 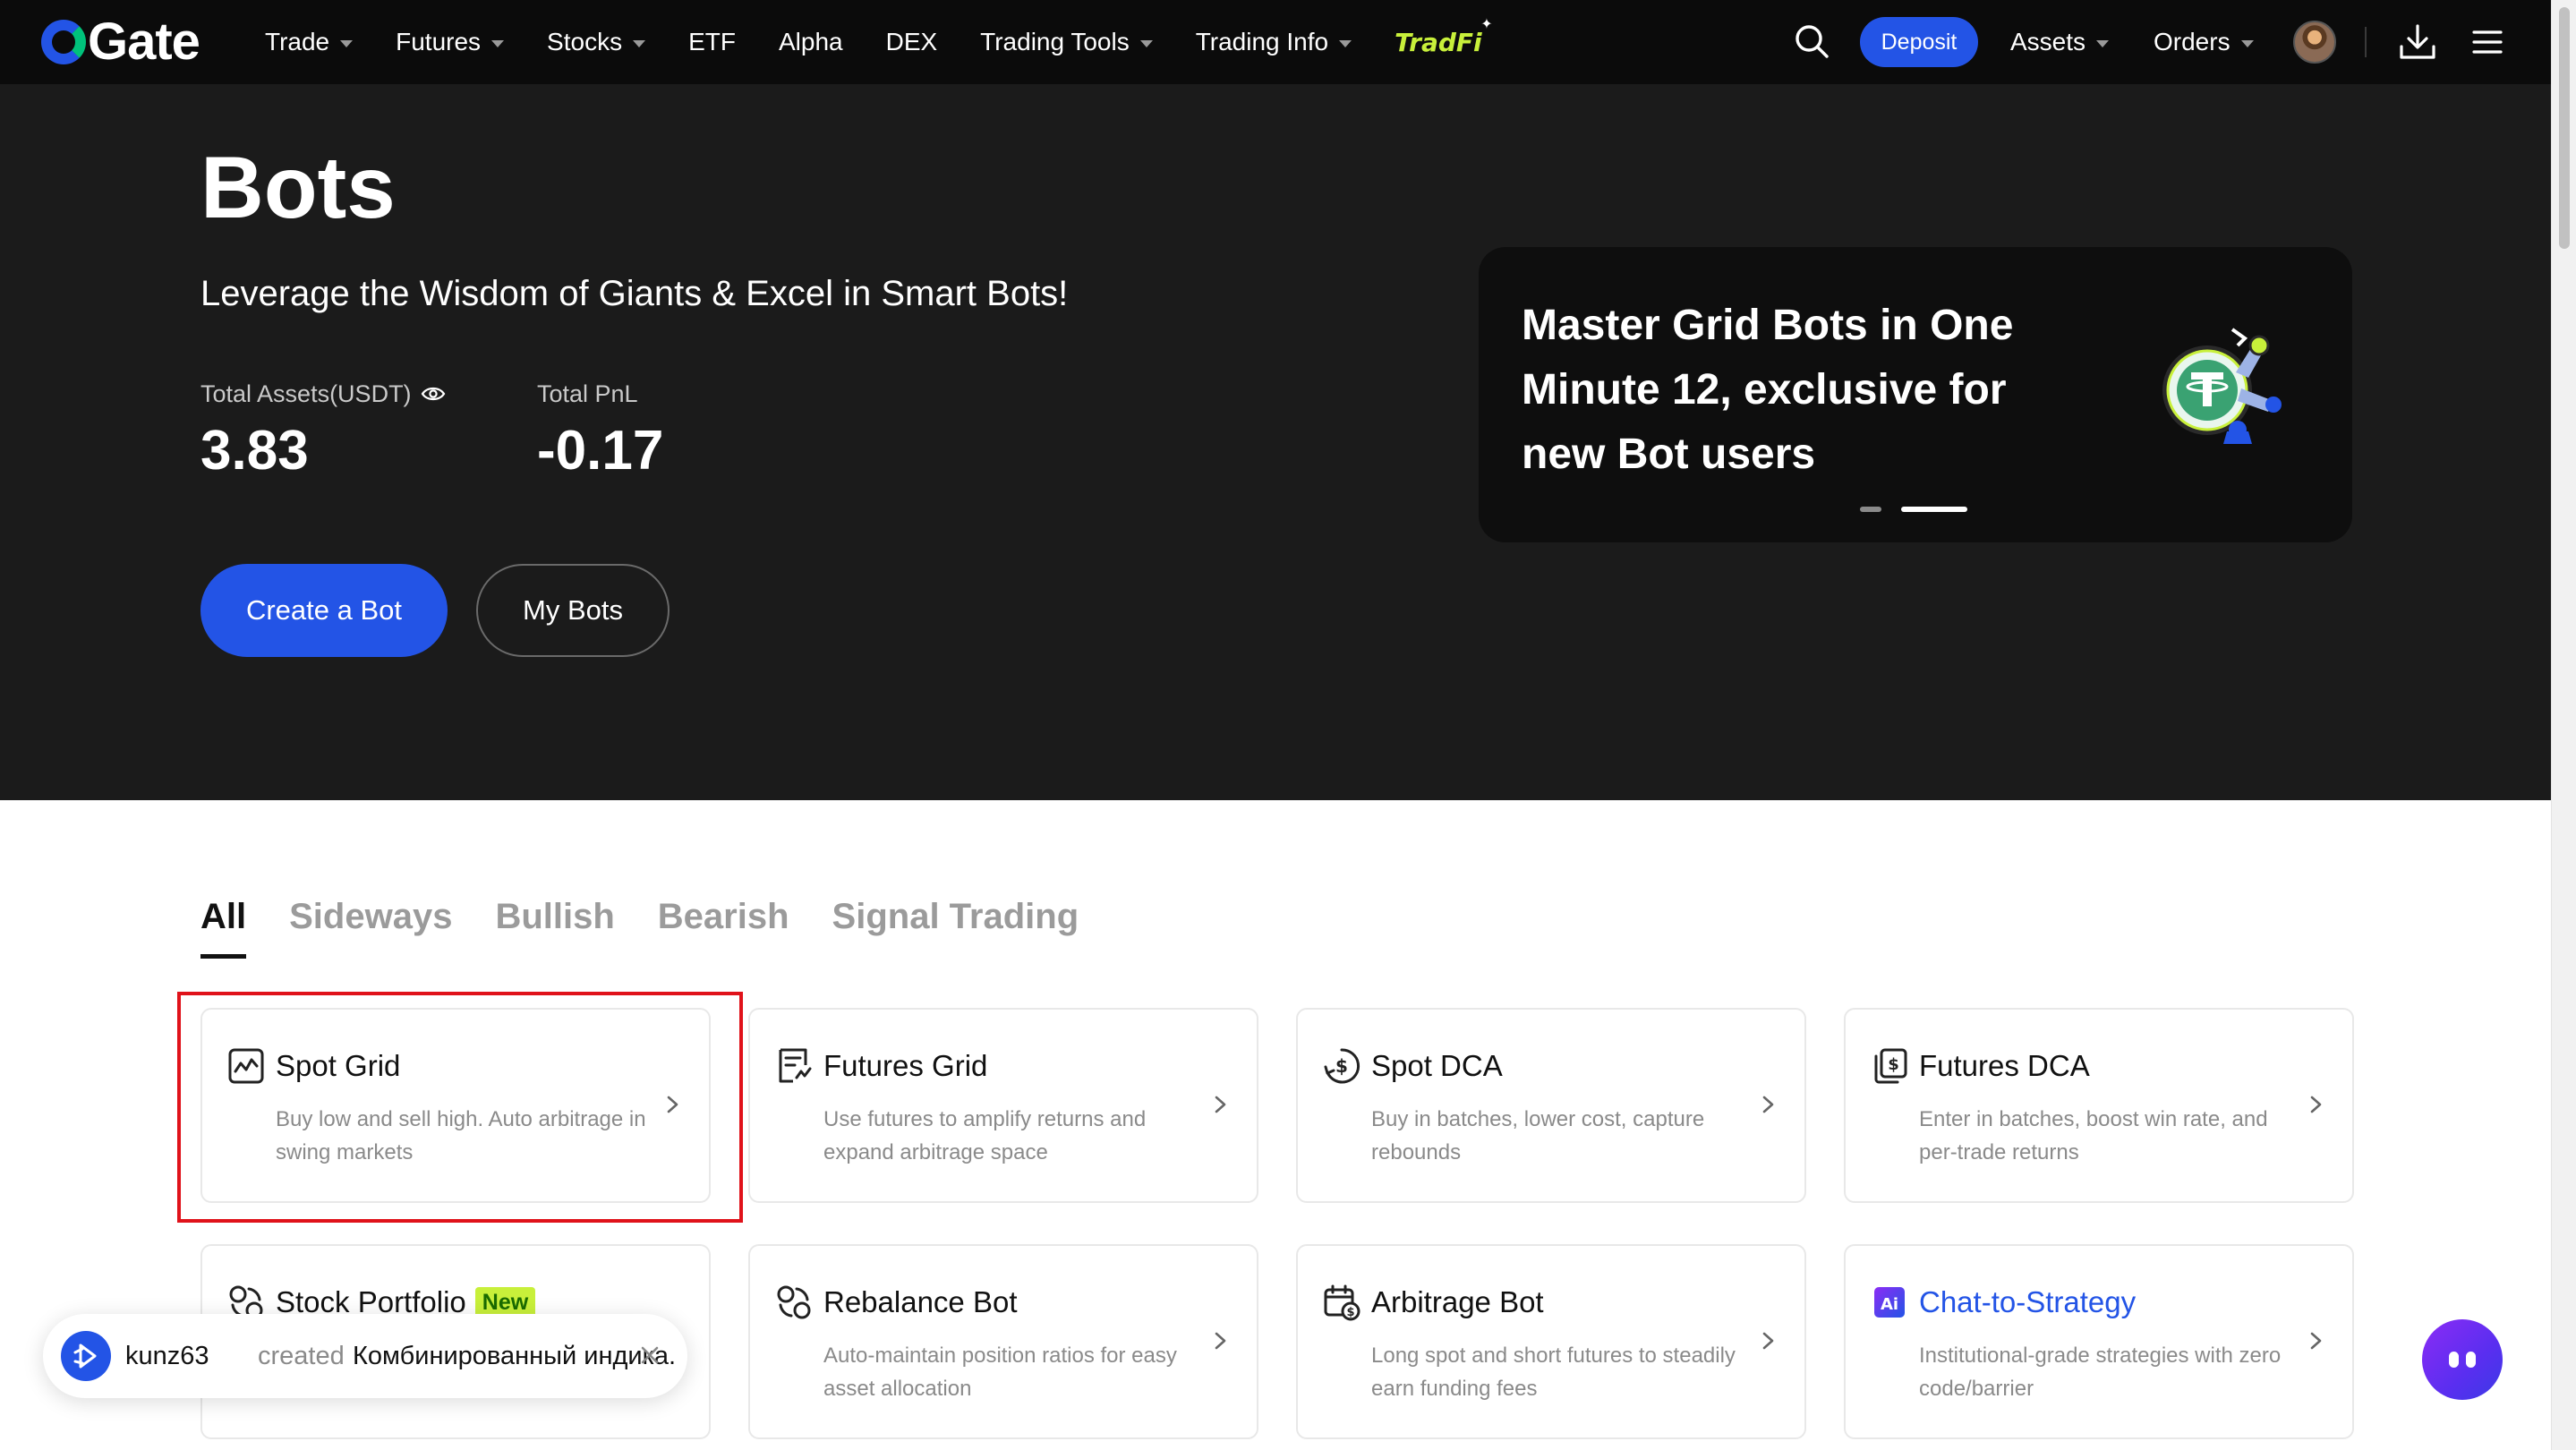 I want to click on ai-icon: Ai, so click(x=1889, y=1302).